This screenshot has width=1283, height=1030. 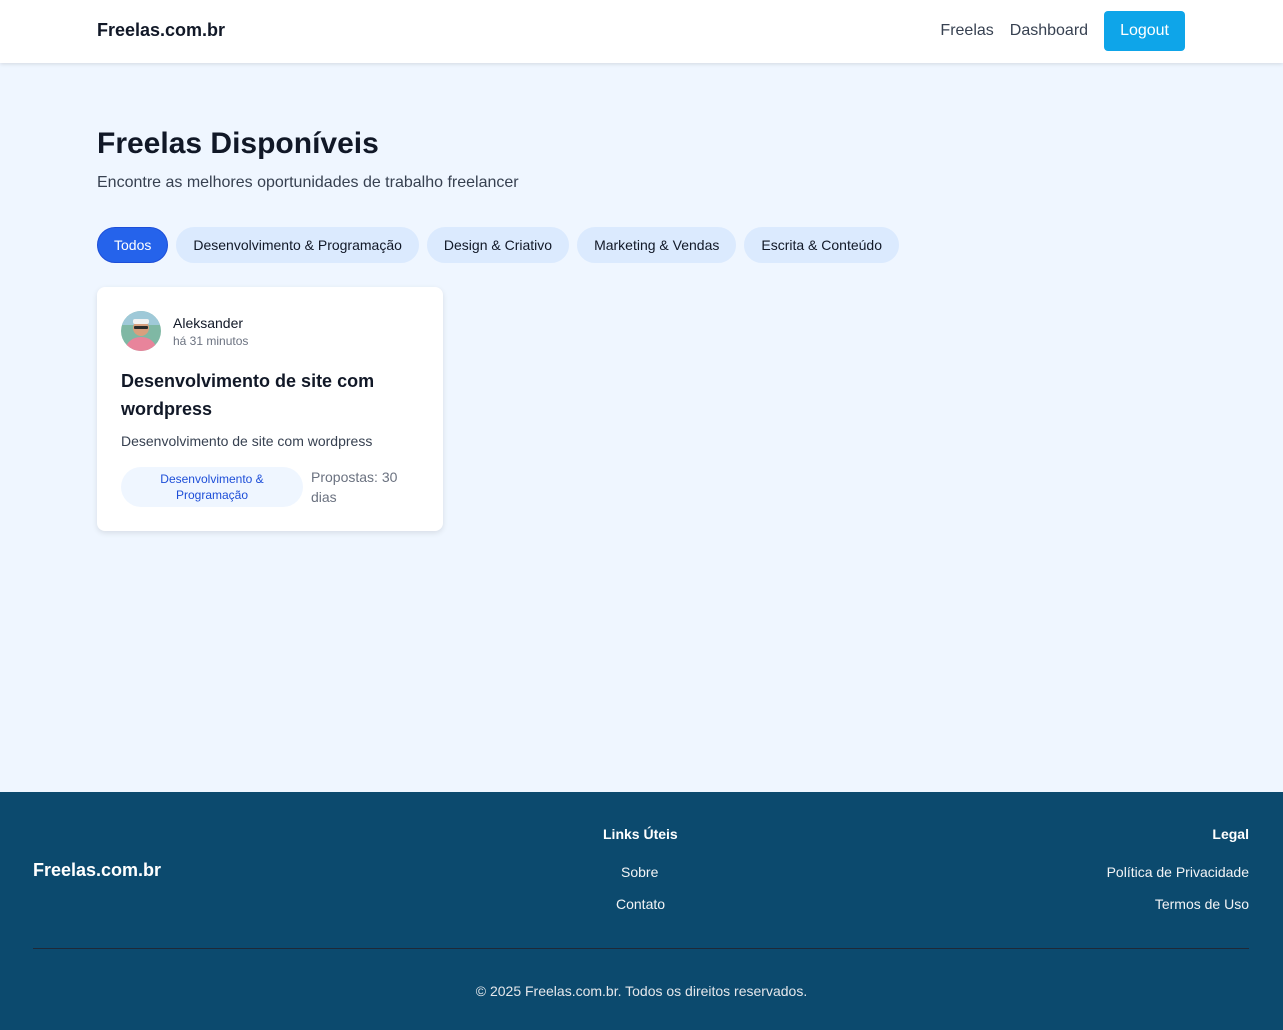 I want to click on footer-logo: Freelas.com.br, so click(x=97, y=870).